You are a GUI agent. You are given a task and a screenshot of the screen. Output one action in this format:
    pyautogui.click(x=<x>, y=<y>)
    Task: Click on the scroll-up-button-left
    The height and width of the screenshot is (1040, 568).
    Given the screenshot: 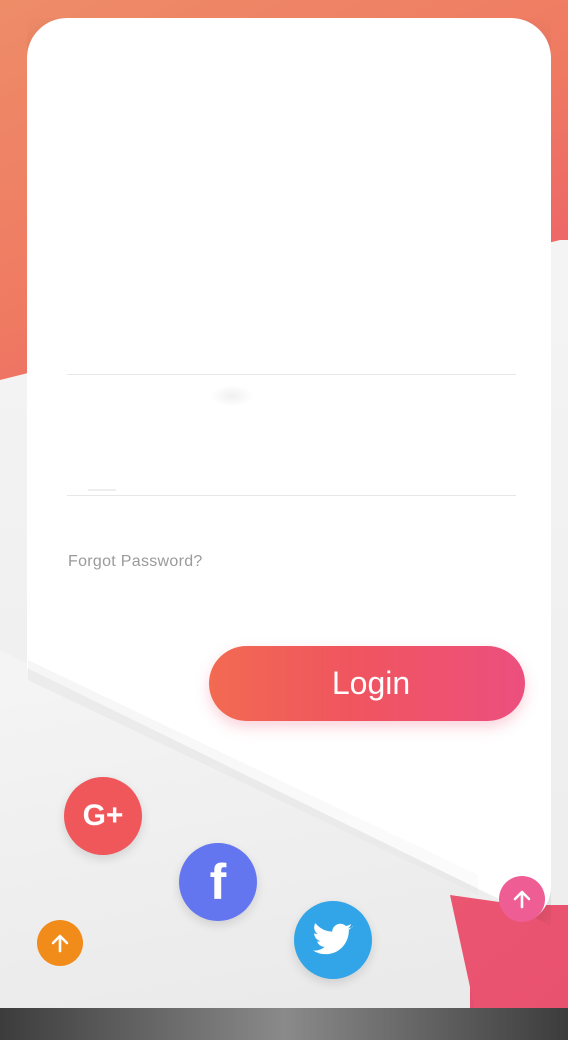 What is the action you would take?
    pyautogui.click(x=60, y=943)
    